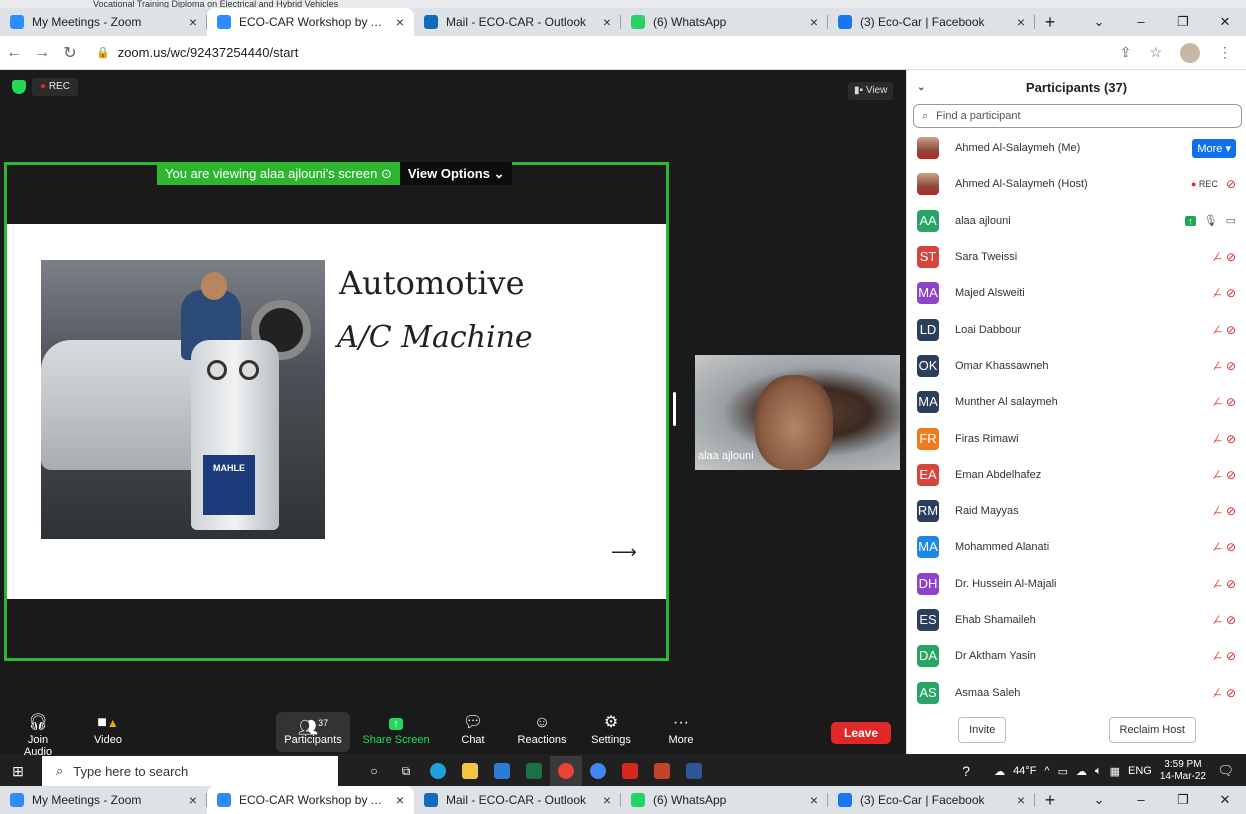  What do you see at coordinates (978, 116) in the screenshot?
I see `search-placeholder: Find a participant` at bounding box center [978, 116].